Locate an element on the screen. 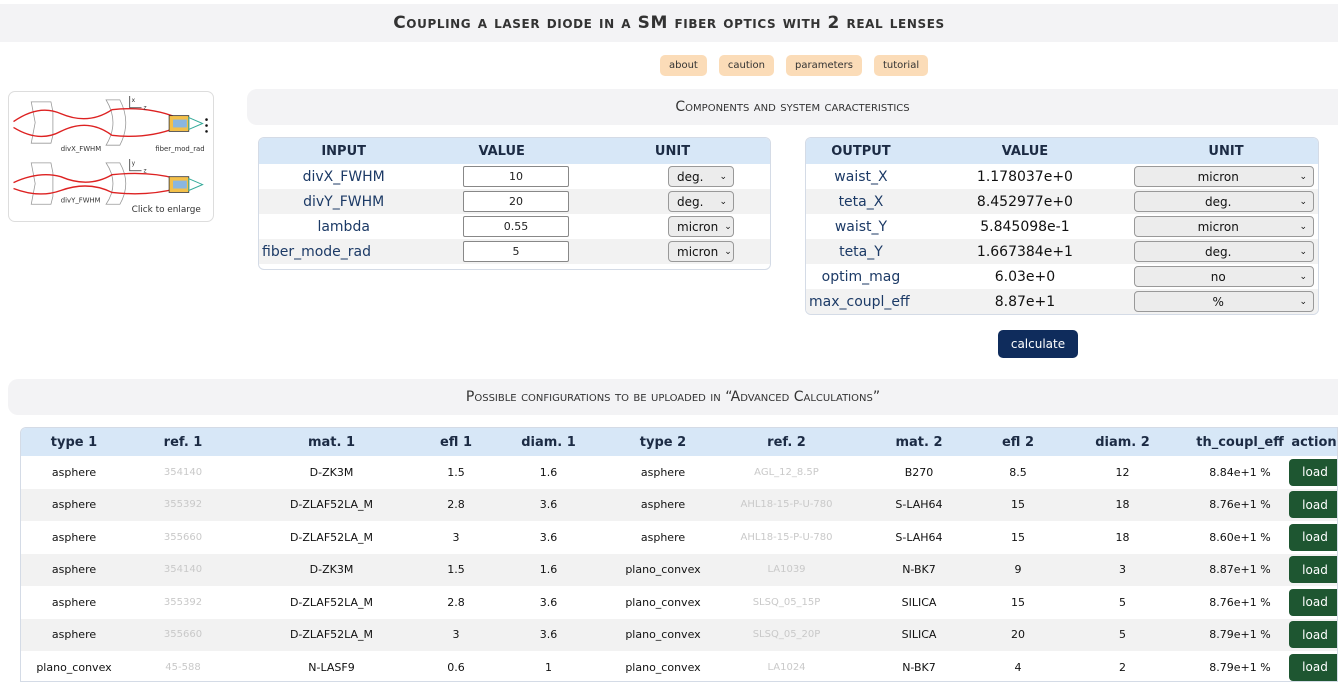  teta-x-unit-select: deg. ⌄ is located at coordinates (1223, 201).